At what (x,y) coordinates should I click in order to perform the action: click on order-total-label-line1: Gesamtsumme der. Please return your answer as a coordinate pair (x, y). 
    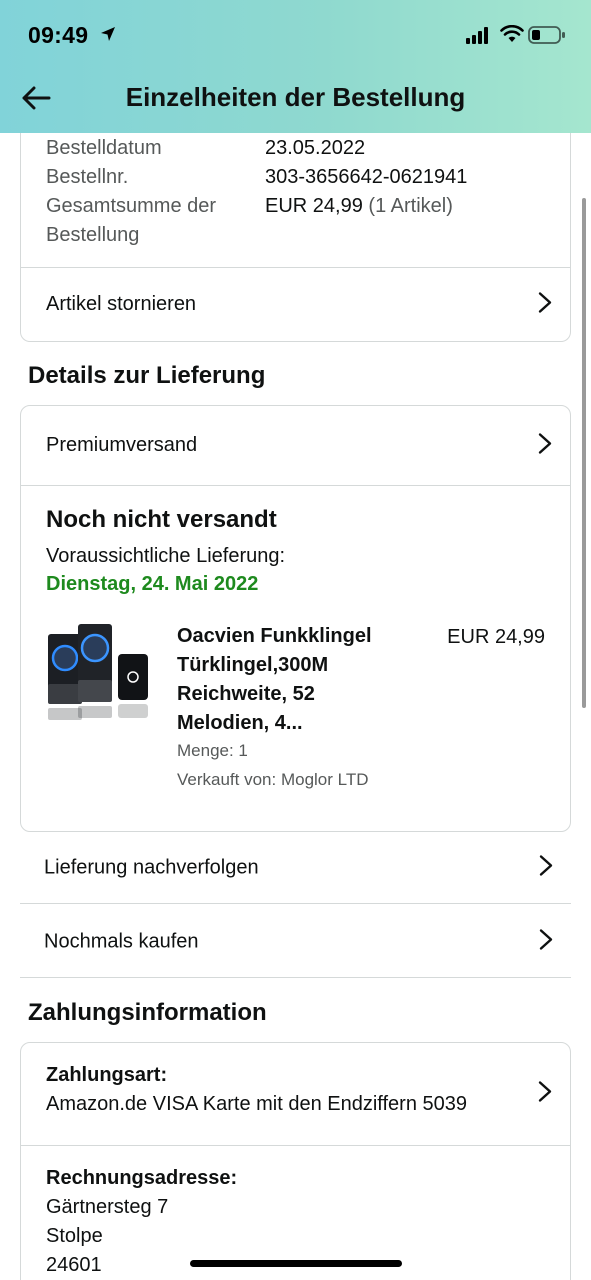
    Looking at the image, I should click on (131, 206).